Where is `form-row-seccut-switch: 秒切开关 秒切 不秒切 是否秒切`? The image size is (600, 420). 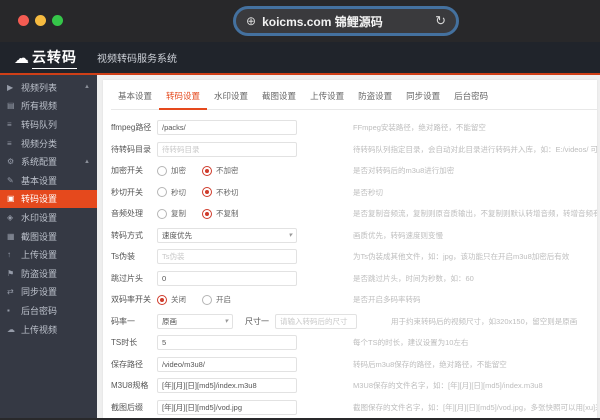
form-row-seccut-switch: 秒切开关 秒切 不秒切 是否秒切 is located at coordinates (354, 193).